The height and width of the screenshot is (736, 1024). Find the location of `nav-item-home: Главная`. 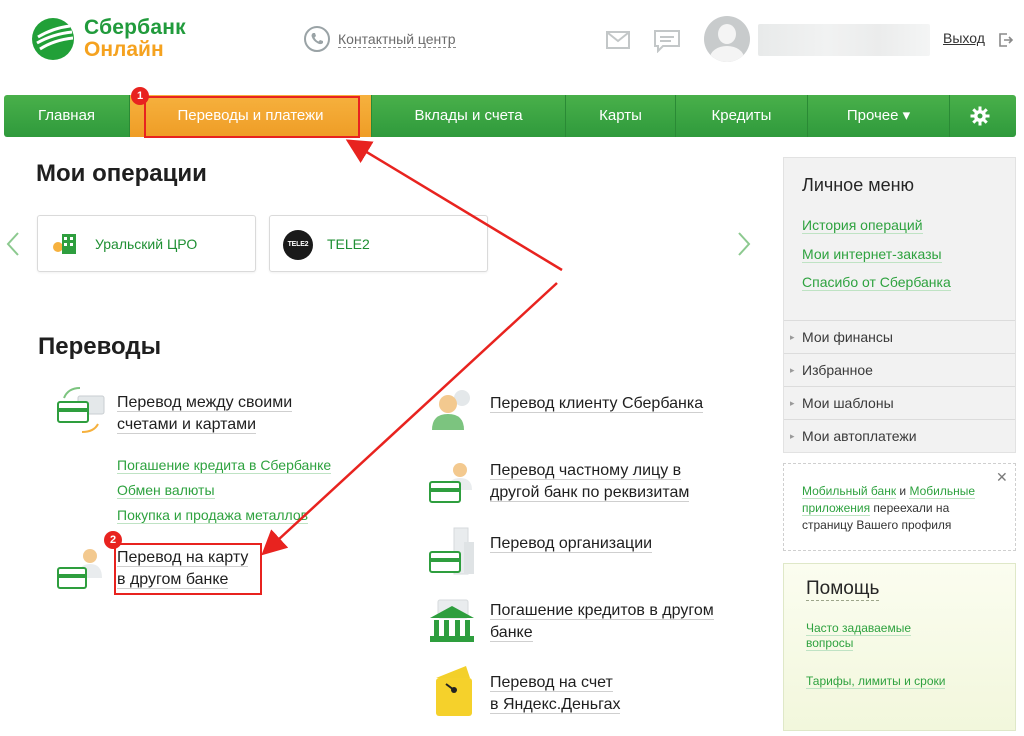

nav-item-home: Главная is located at coordinates (67, 116).